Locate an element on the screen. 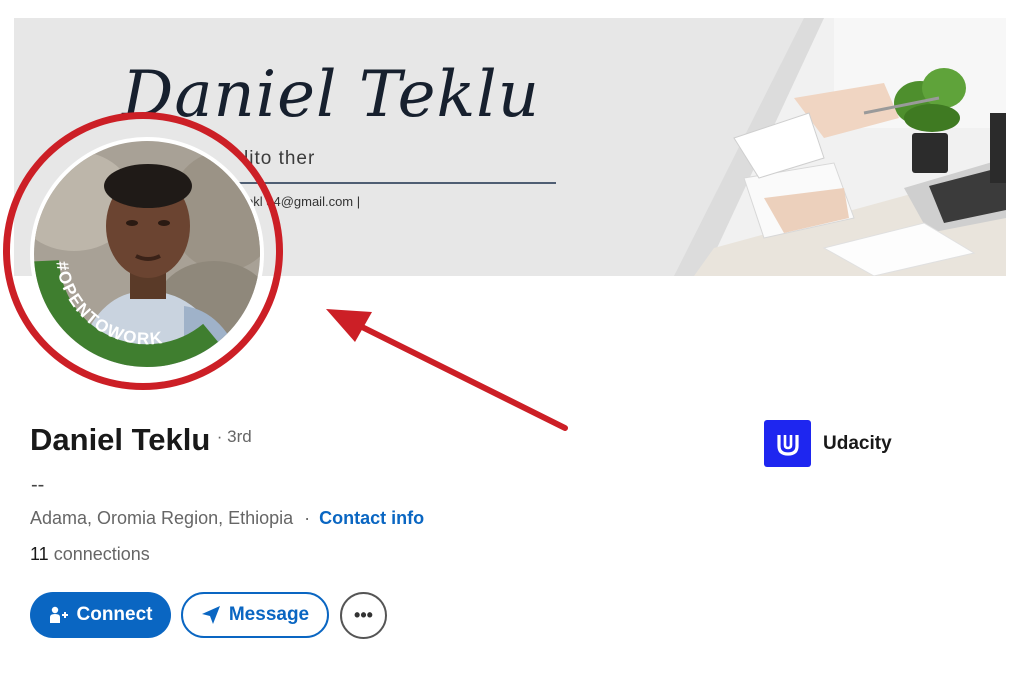 This screenshot has height=676, width=1024. profile-avatar: #OPENTOWORK is located at coordinates (147, 254).